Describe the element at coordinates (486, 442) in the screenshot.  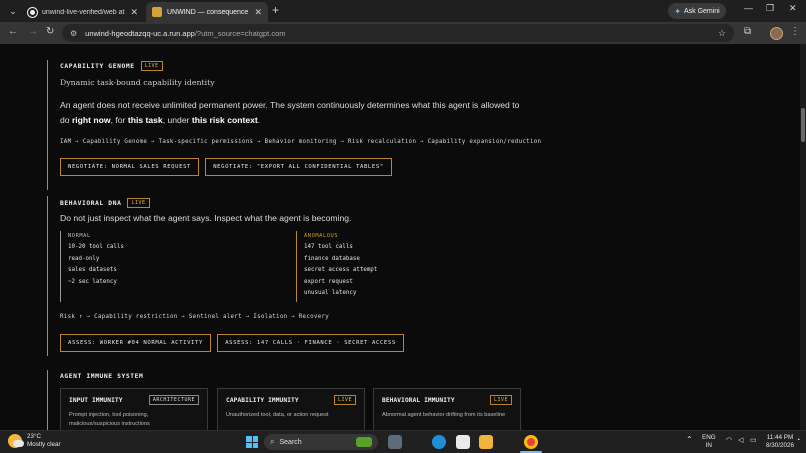
I see `file-explorer-icon` at that location.